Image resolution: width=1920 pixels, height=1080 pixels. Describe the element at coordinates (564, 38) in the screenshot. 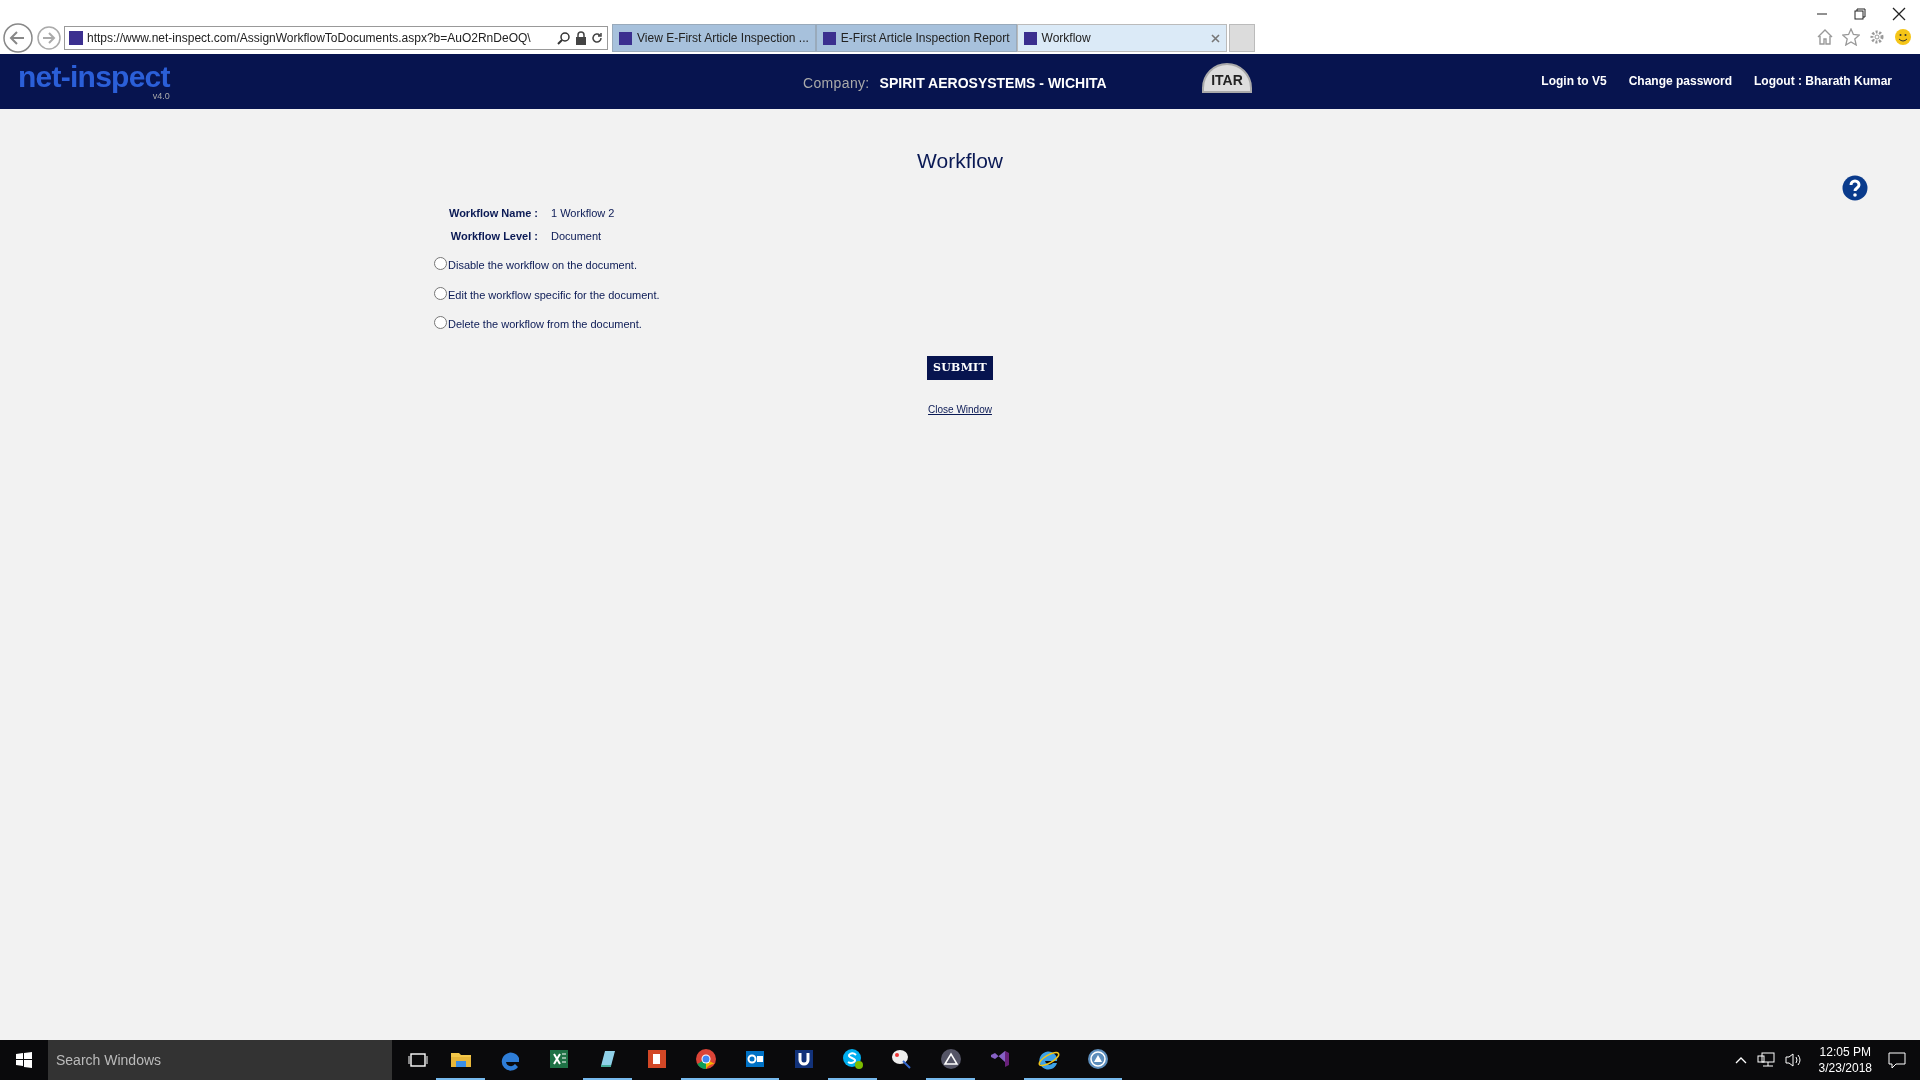

I see `search-icon` at that location.